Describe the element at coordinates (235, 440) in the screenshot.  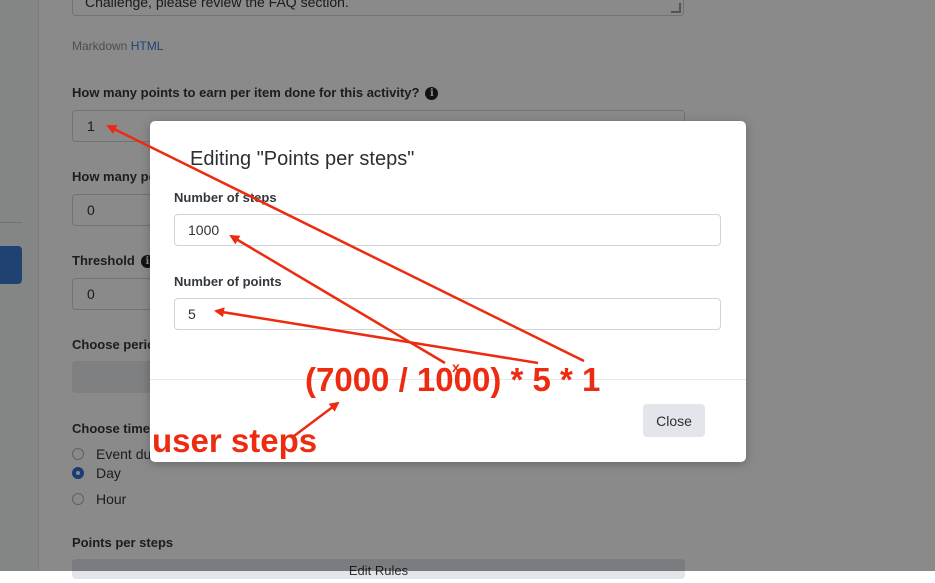
I see `annotation-user-steps: user steps` at that location.